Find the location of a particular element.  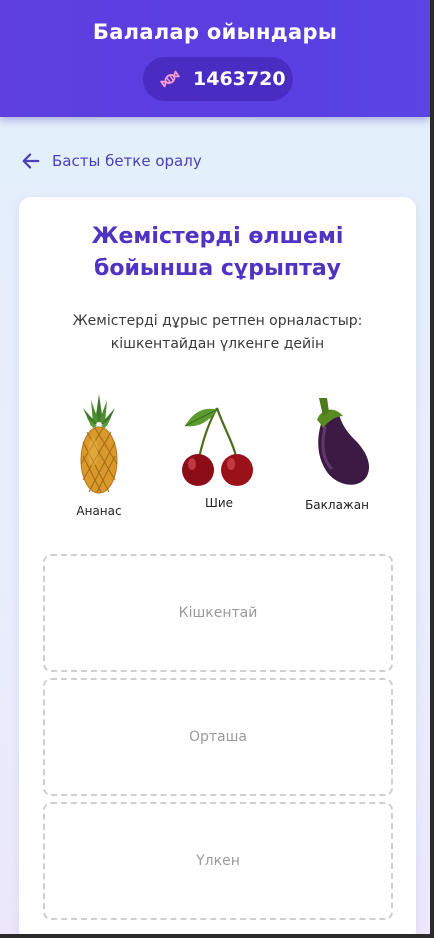

points-badge: 1463720 is located at coordinates (218, 79).